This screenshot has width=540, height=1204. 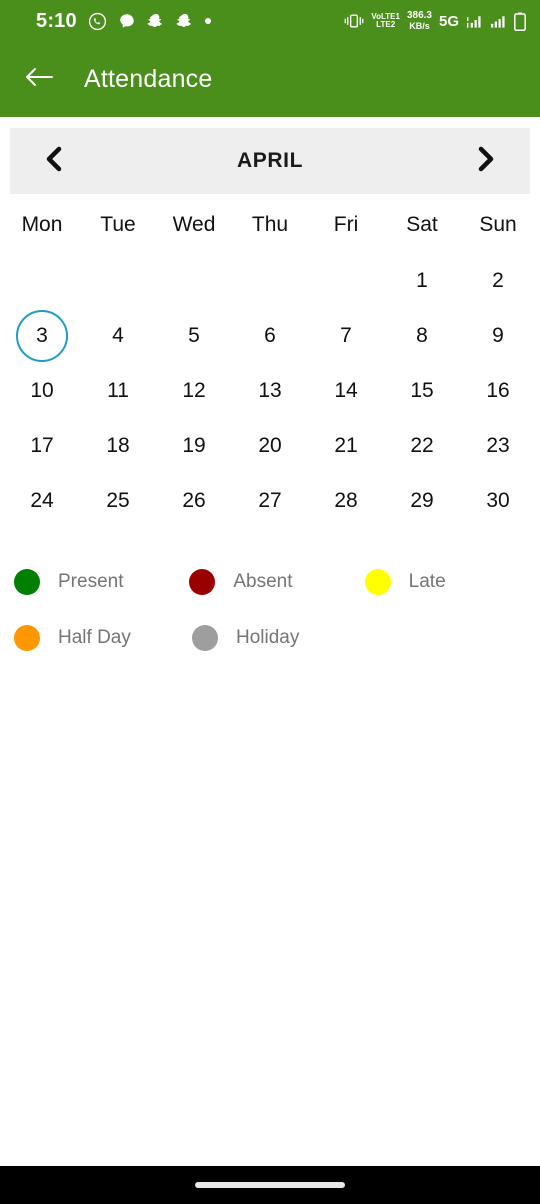 I want to click on calendar-day-number: 15, so click(x=422, y=390).